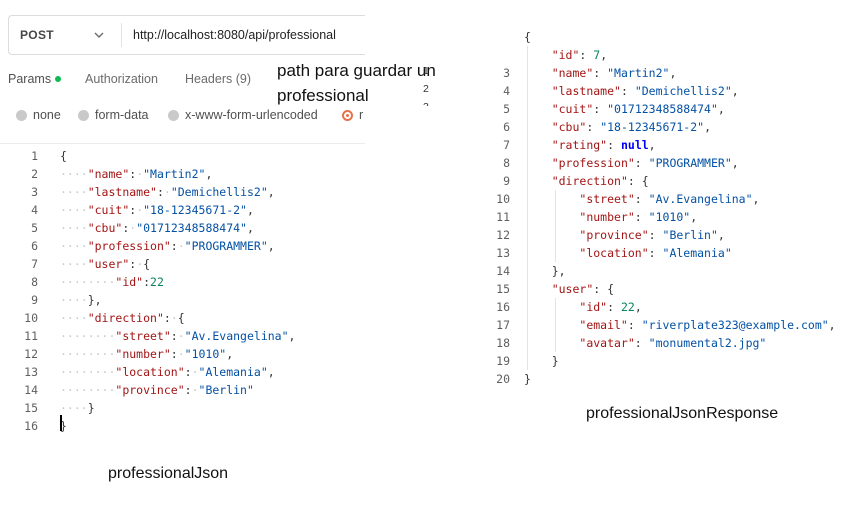 This screenshot has height=516, width=863. What do you see at coordinates (679, 37) in the screenshot?
I see `response-line: {` at bounding box center [679, 37].